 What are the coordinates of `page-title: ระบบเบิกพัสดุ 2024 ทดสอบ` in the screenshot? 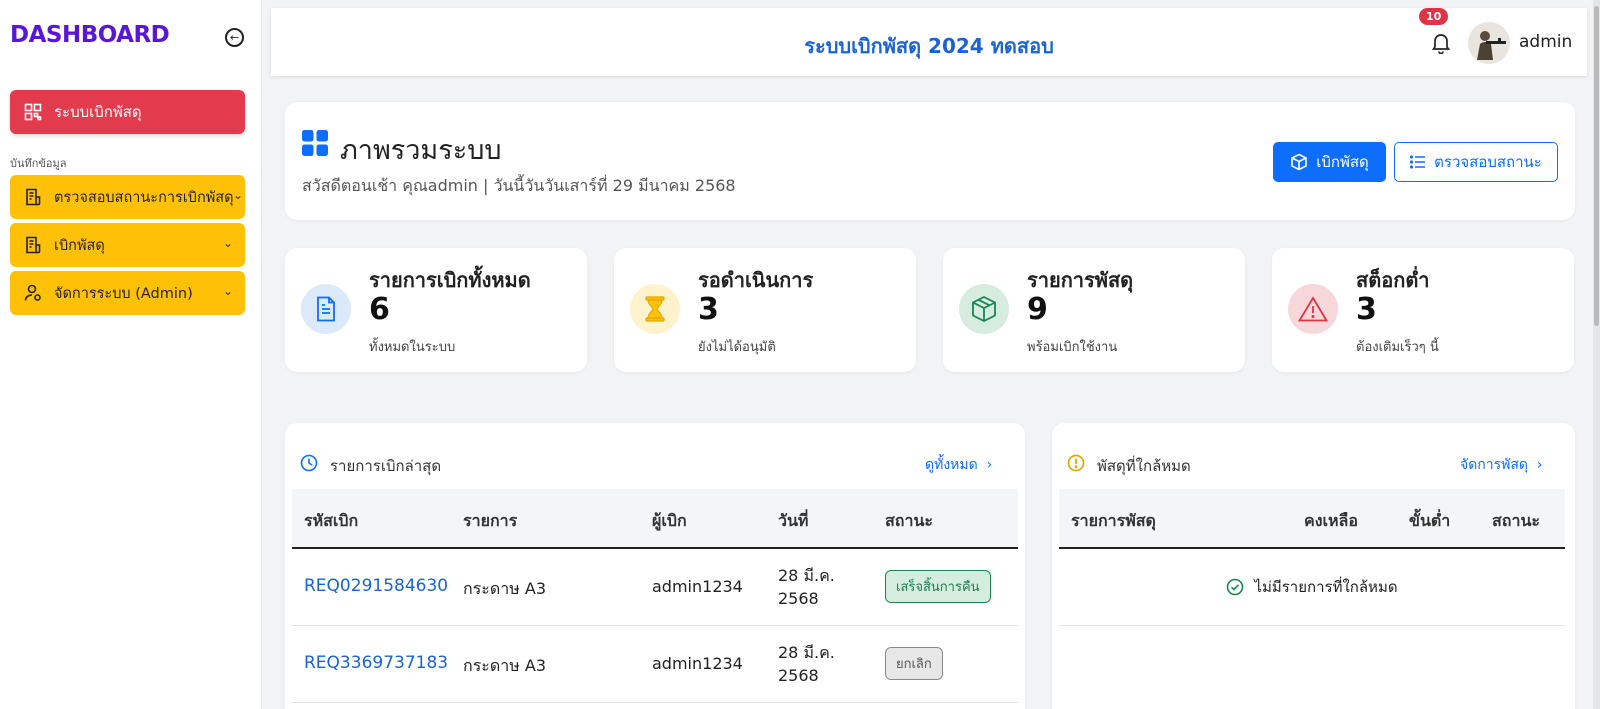 It's located at (929, 46).